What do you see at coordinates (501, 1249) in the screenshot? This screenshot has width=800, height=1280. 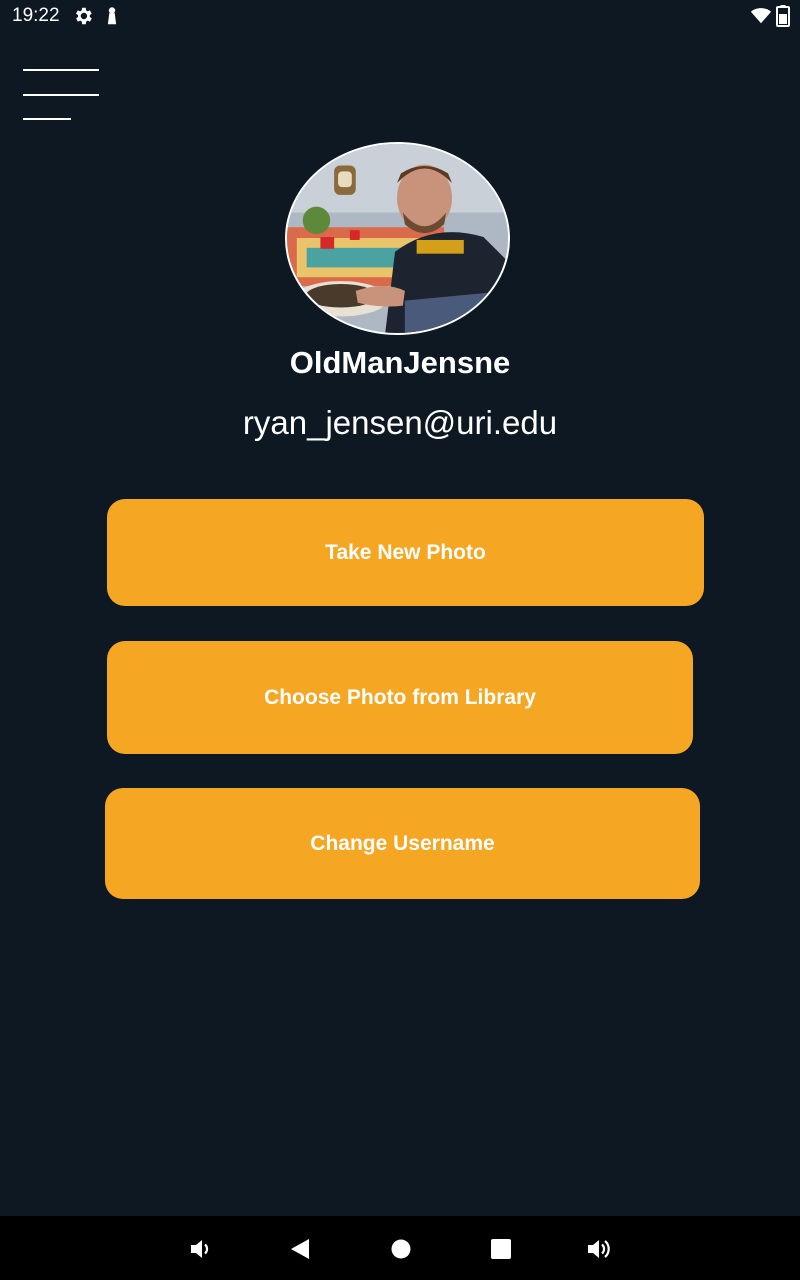 I see `recents-icon` at bounding box center [501, 1249].